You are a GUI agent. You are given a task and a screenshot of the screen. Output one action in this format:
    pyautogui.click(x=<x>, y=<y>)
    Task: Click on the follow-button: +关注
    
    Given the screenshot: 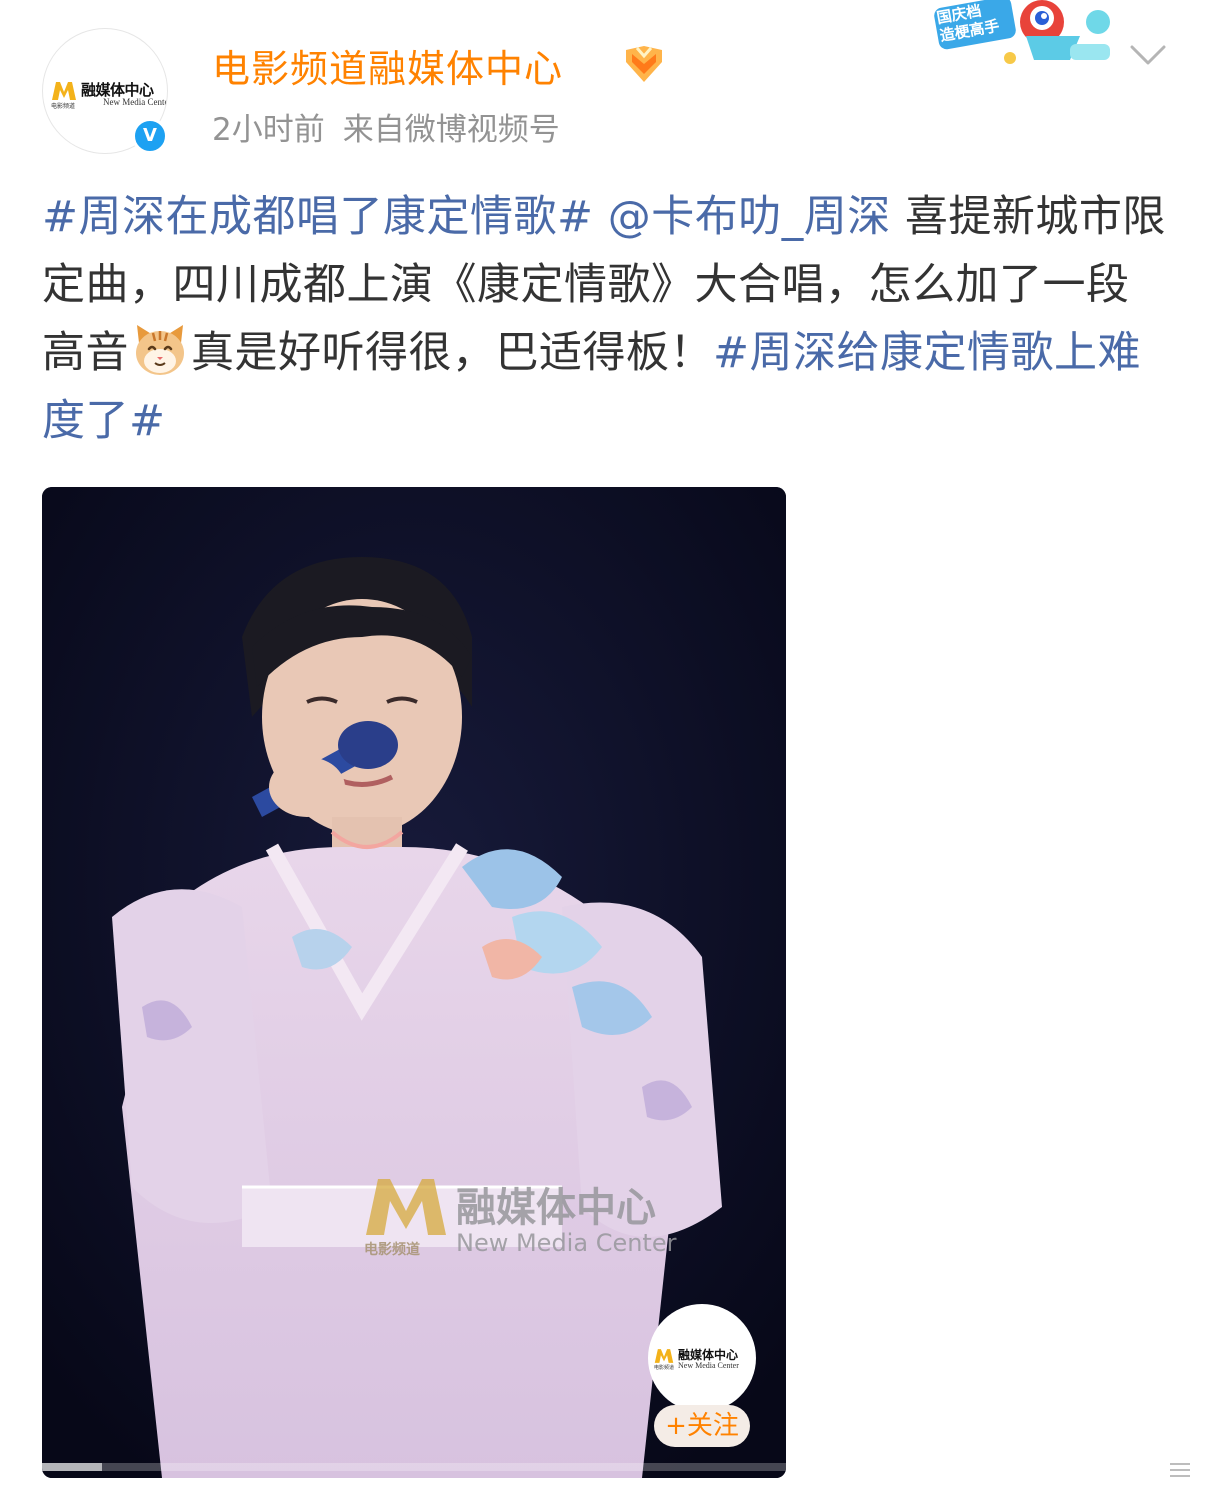 What is the action you would take?
    pyautogui.click(x=702, y=1426)
    